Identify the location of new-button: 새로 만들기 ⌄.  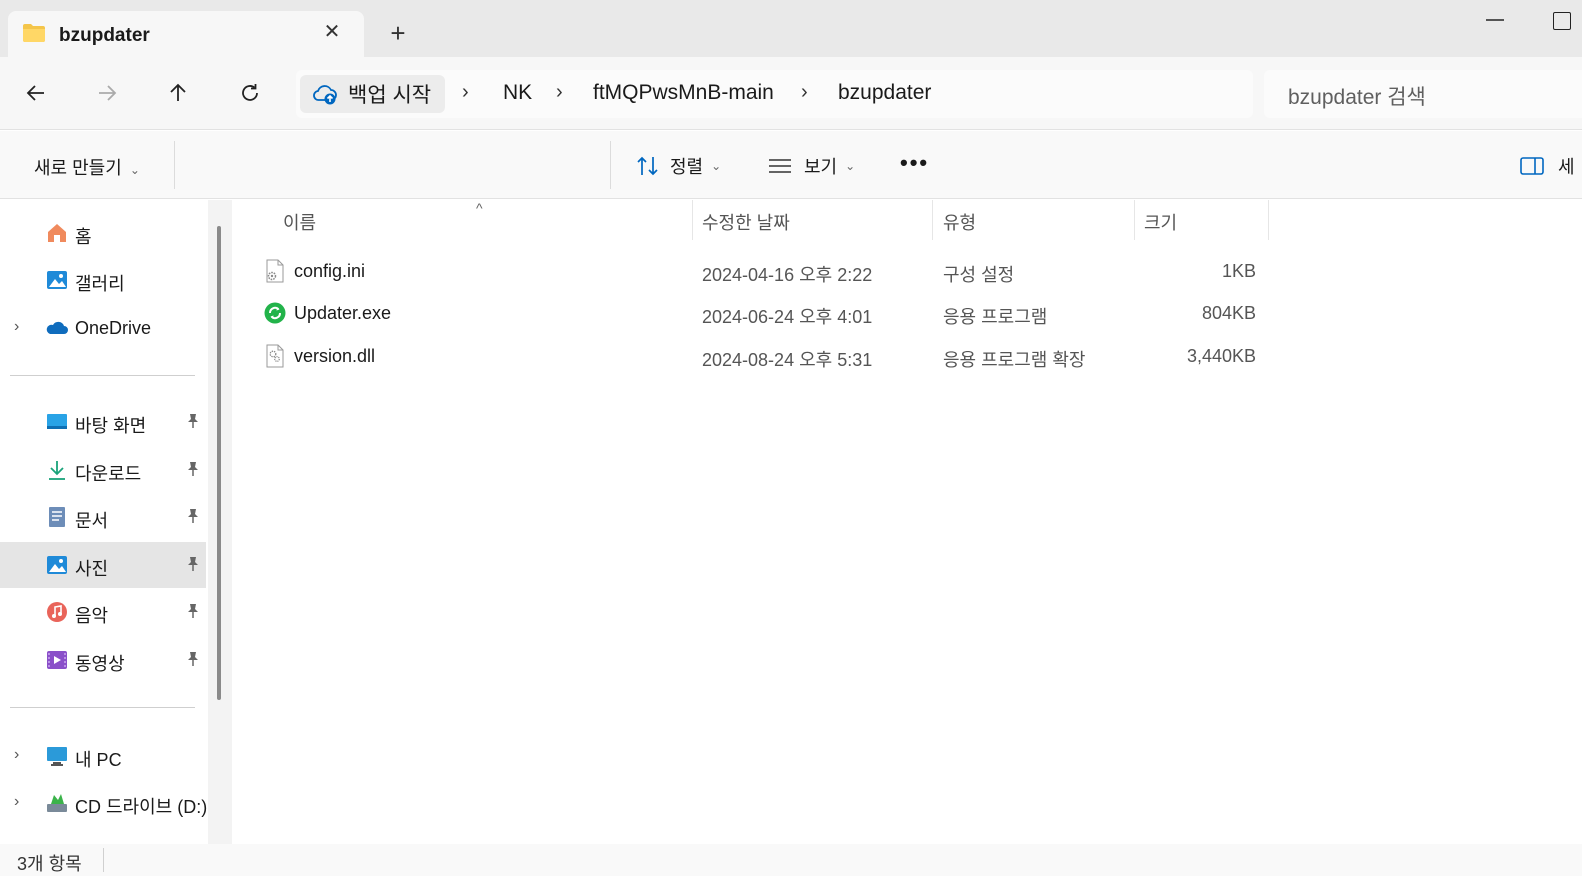
(87, 167).